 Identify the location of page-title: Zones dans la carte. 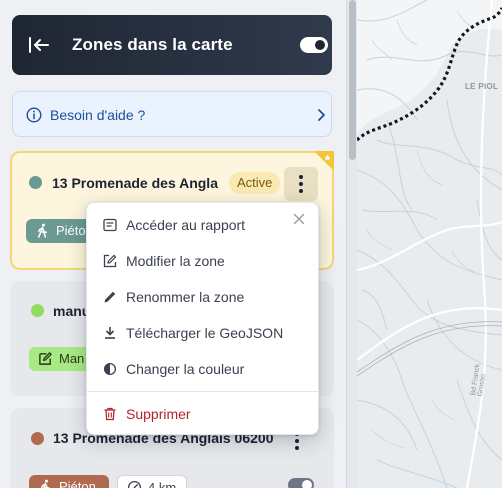
(152, 44).